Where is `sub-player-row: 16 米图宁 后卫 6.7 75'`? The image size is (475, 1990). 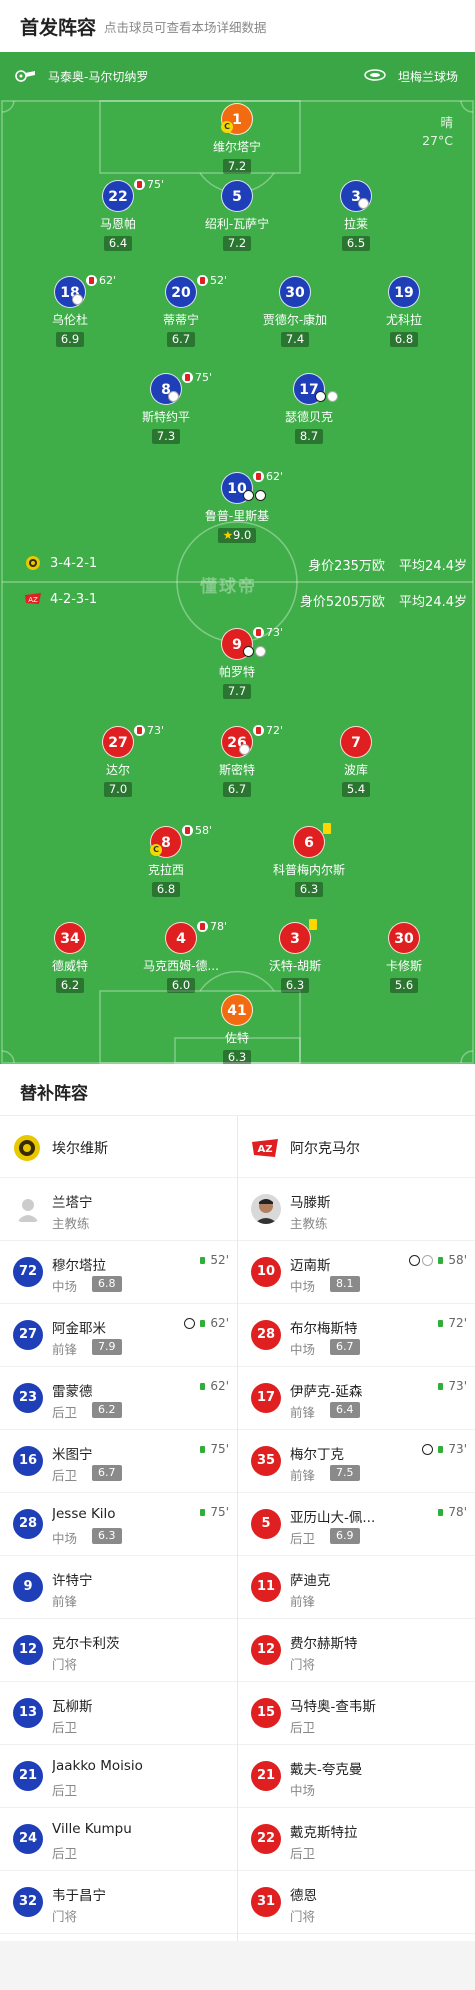
sub-player-row: 16 米图宁 后卫 6.7 75' is located at coordinates (118, 1461).